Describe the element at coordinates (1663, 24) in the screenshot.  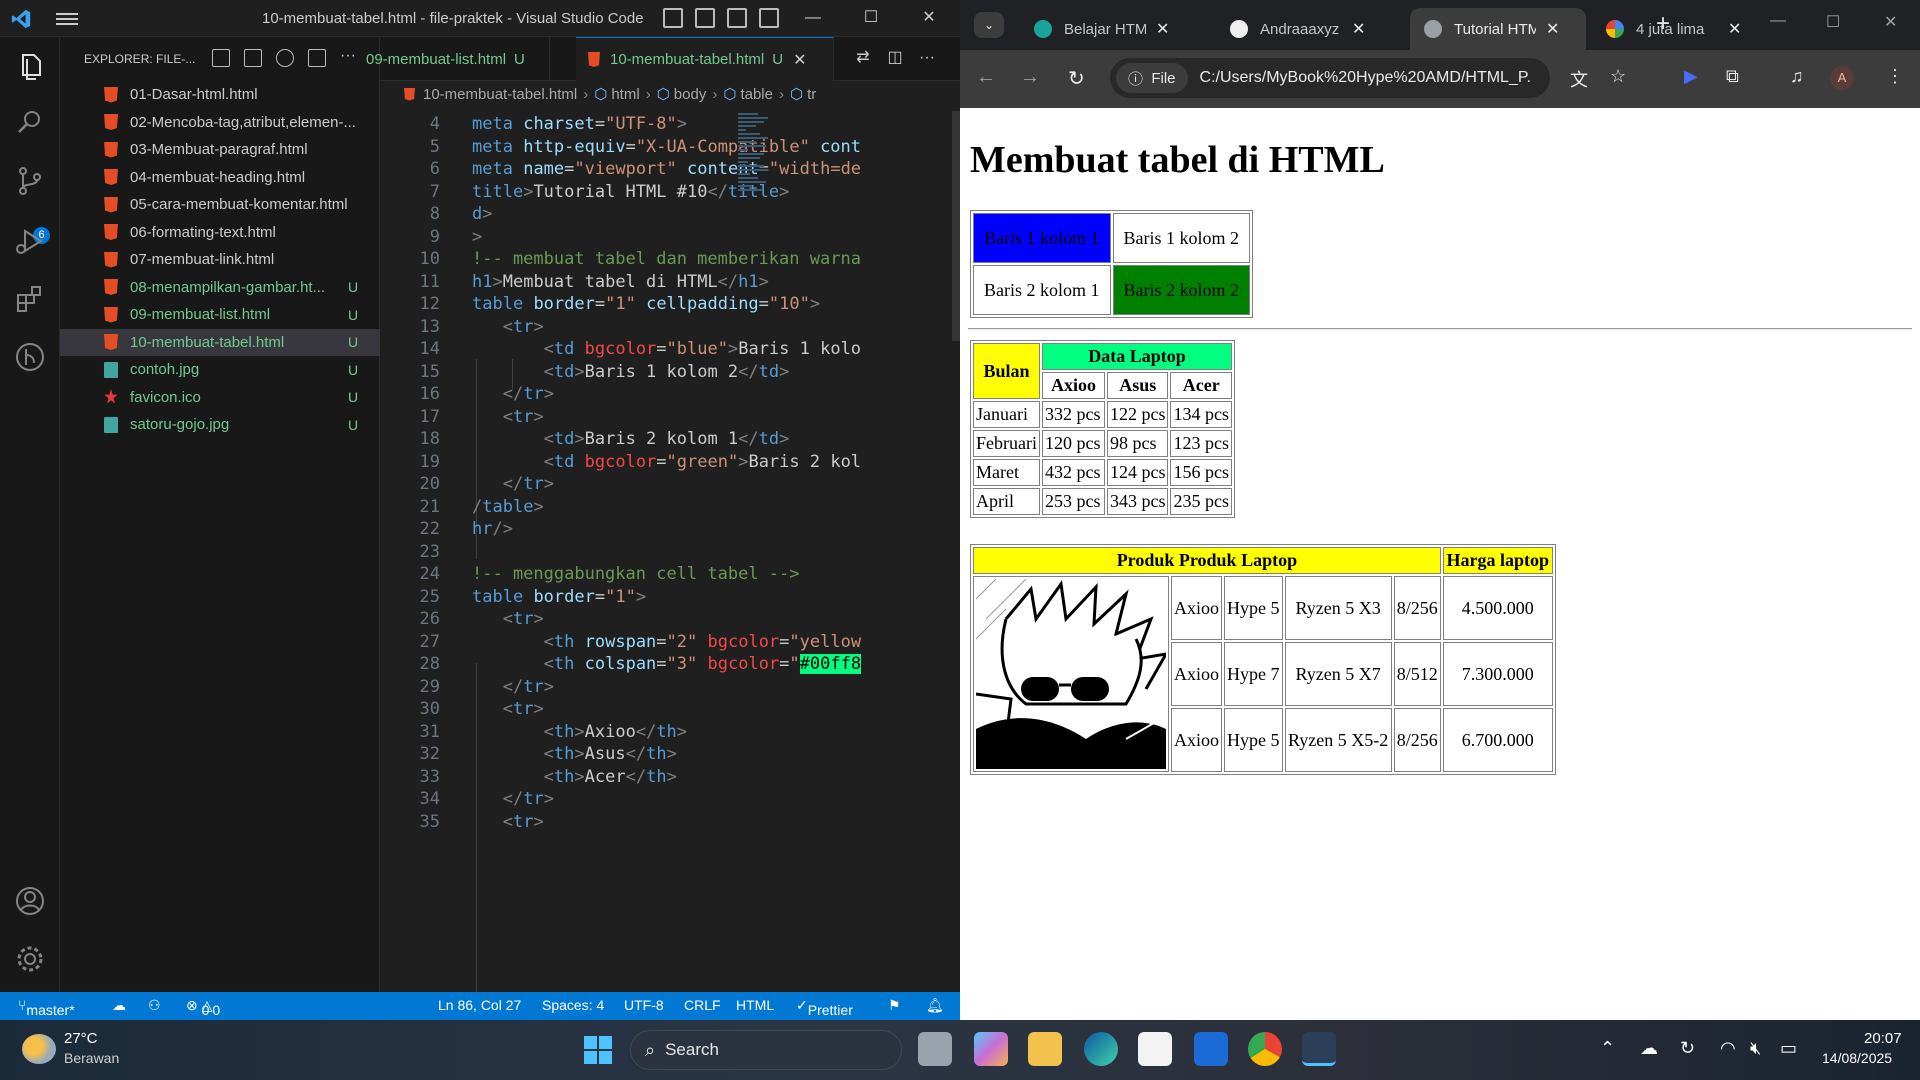
I see `new-tab-button: +` at that location.